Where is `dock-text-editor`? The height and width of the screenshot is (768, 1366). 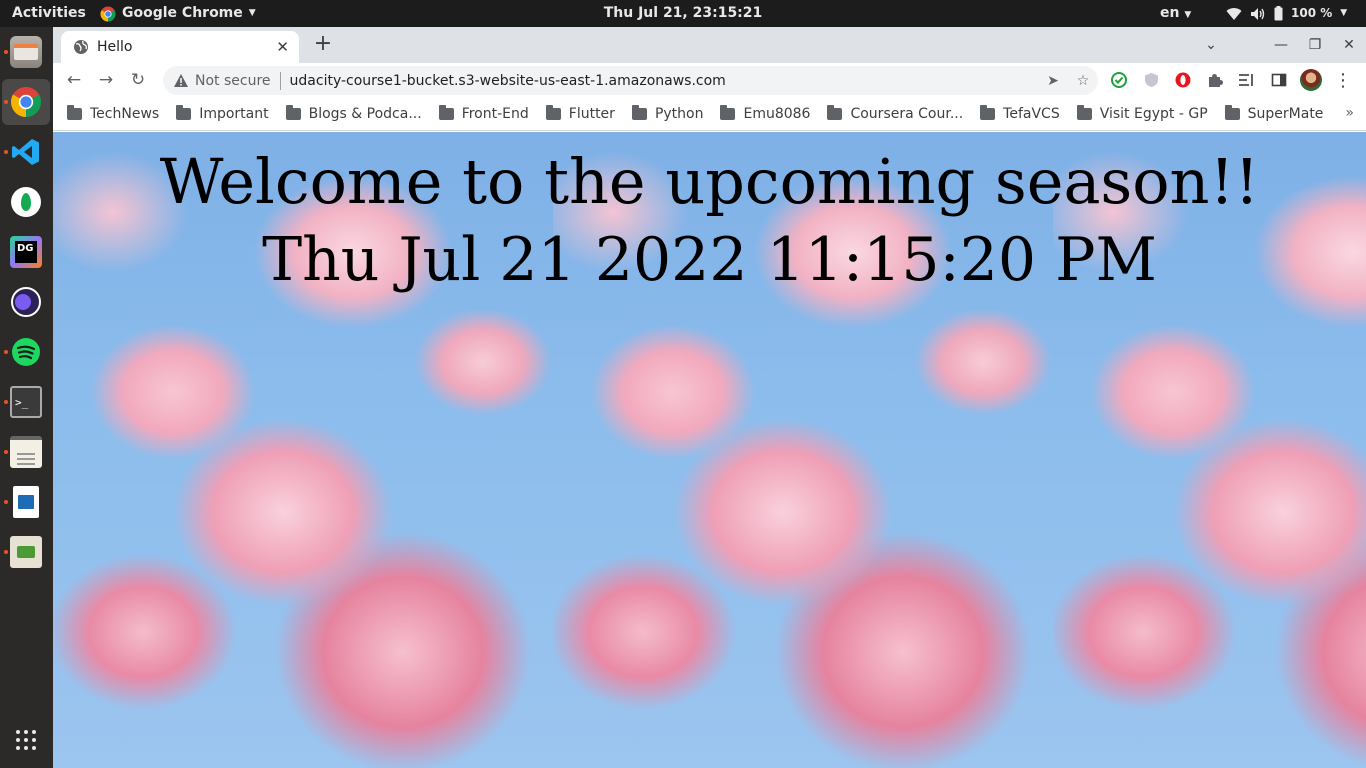 dock-text-editor is located at coordinates (26, 452).